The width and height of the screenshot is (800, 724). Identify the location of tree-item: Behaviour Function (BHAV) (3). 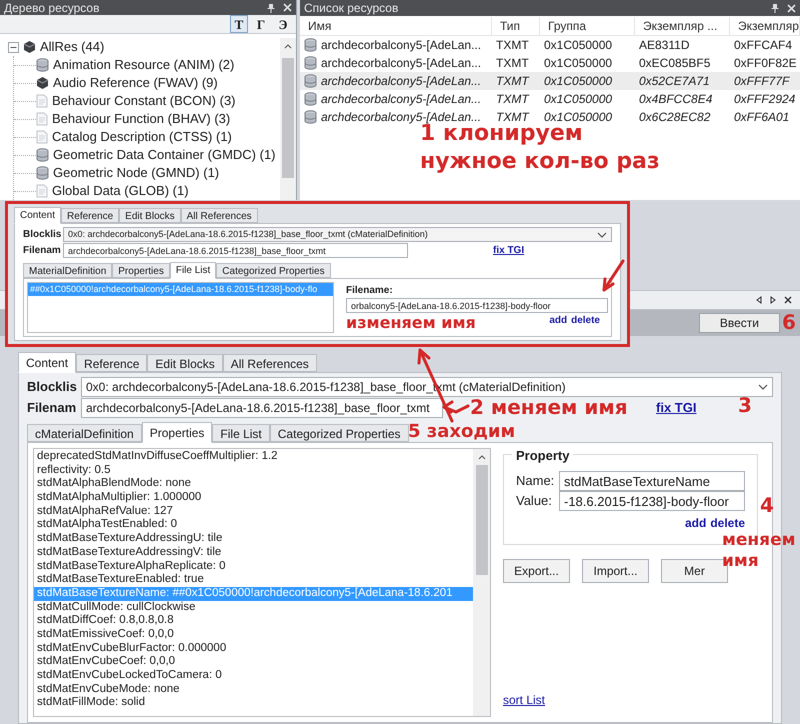
(141, 119).